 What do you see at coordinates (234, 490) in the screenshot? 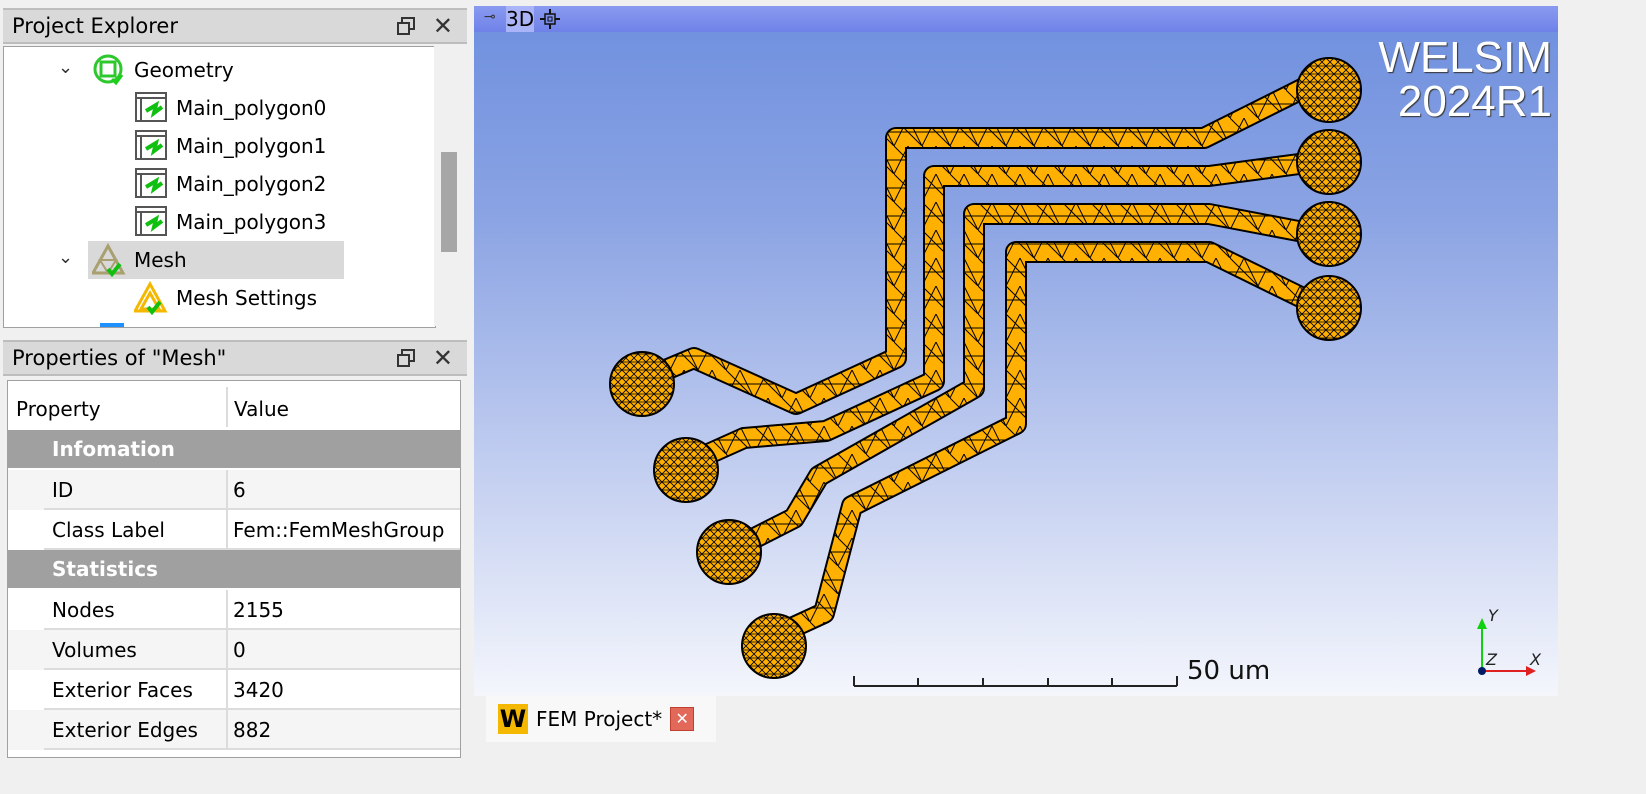
I see `table-row: ID 6` at bounding box center [234, 490].